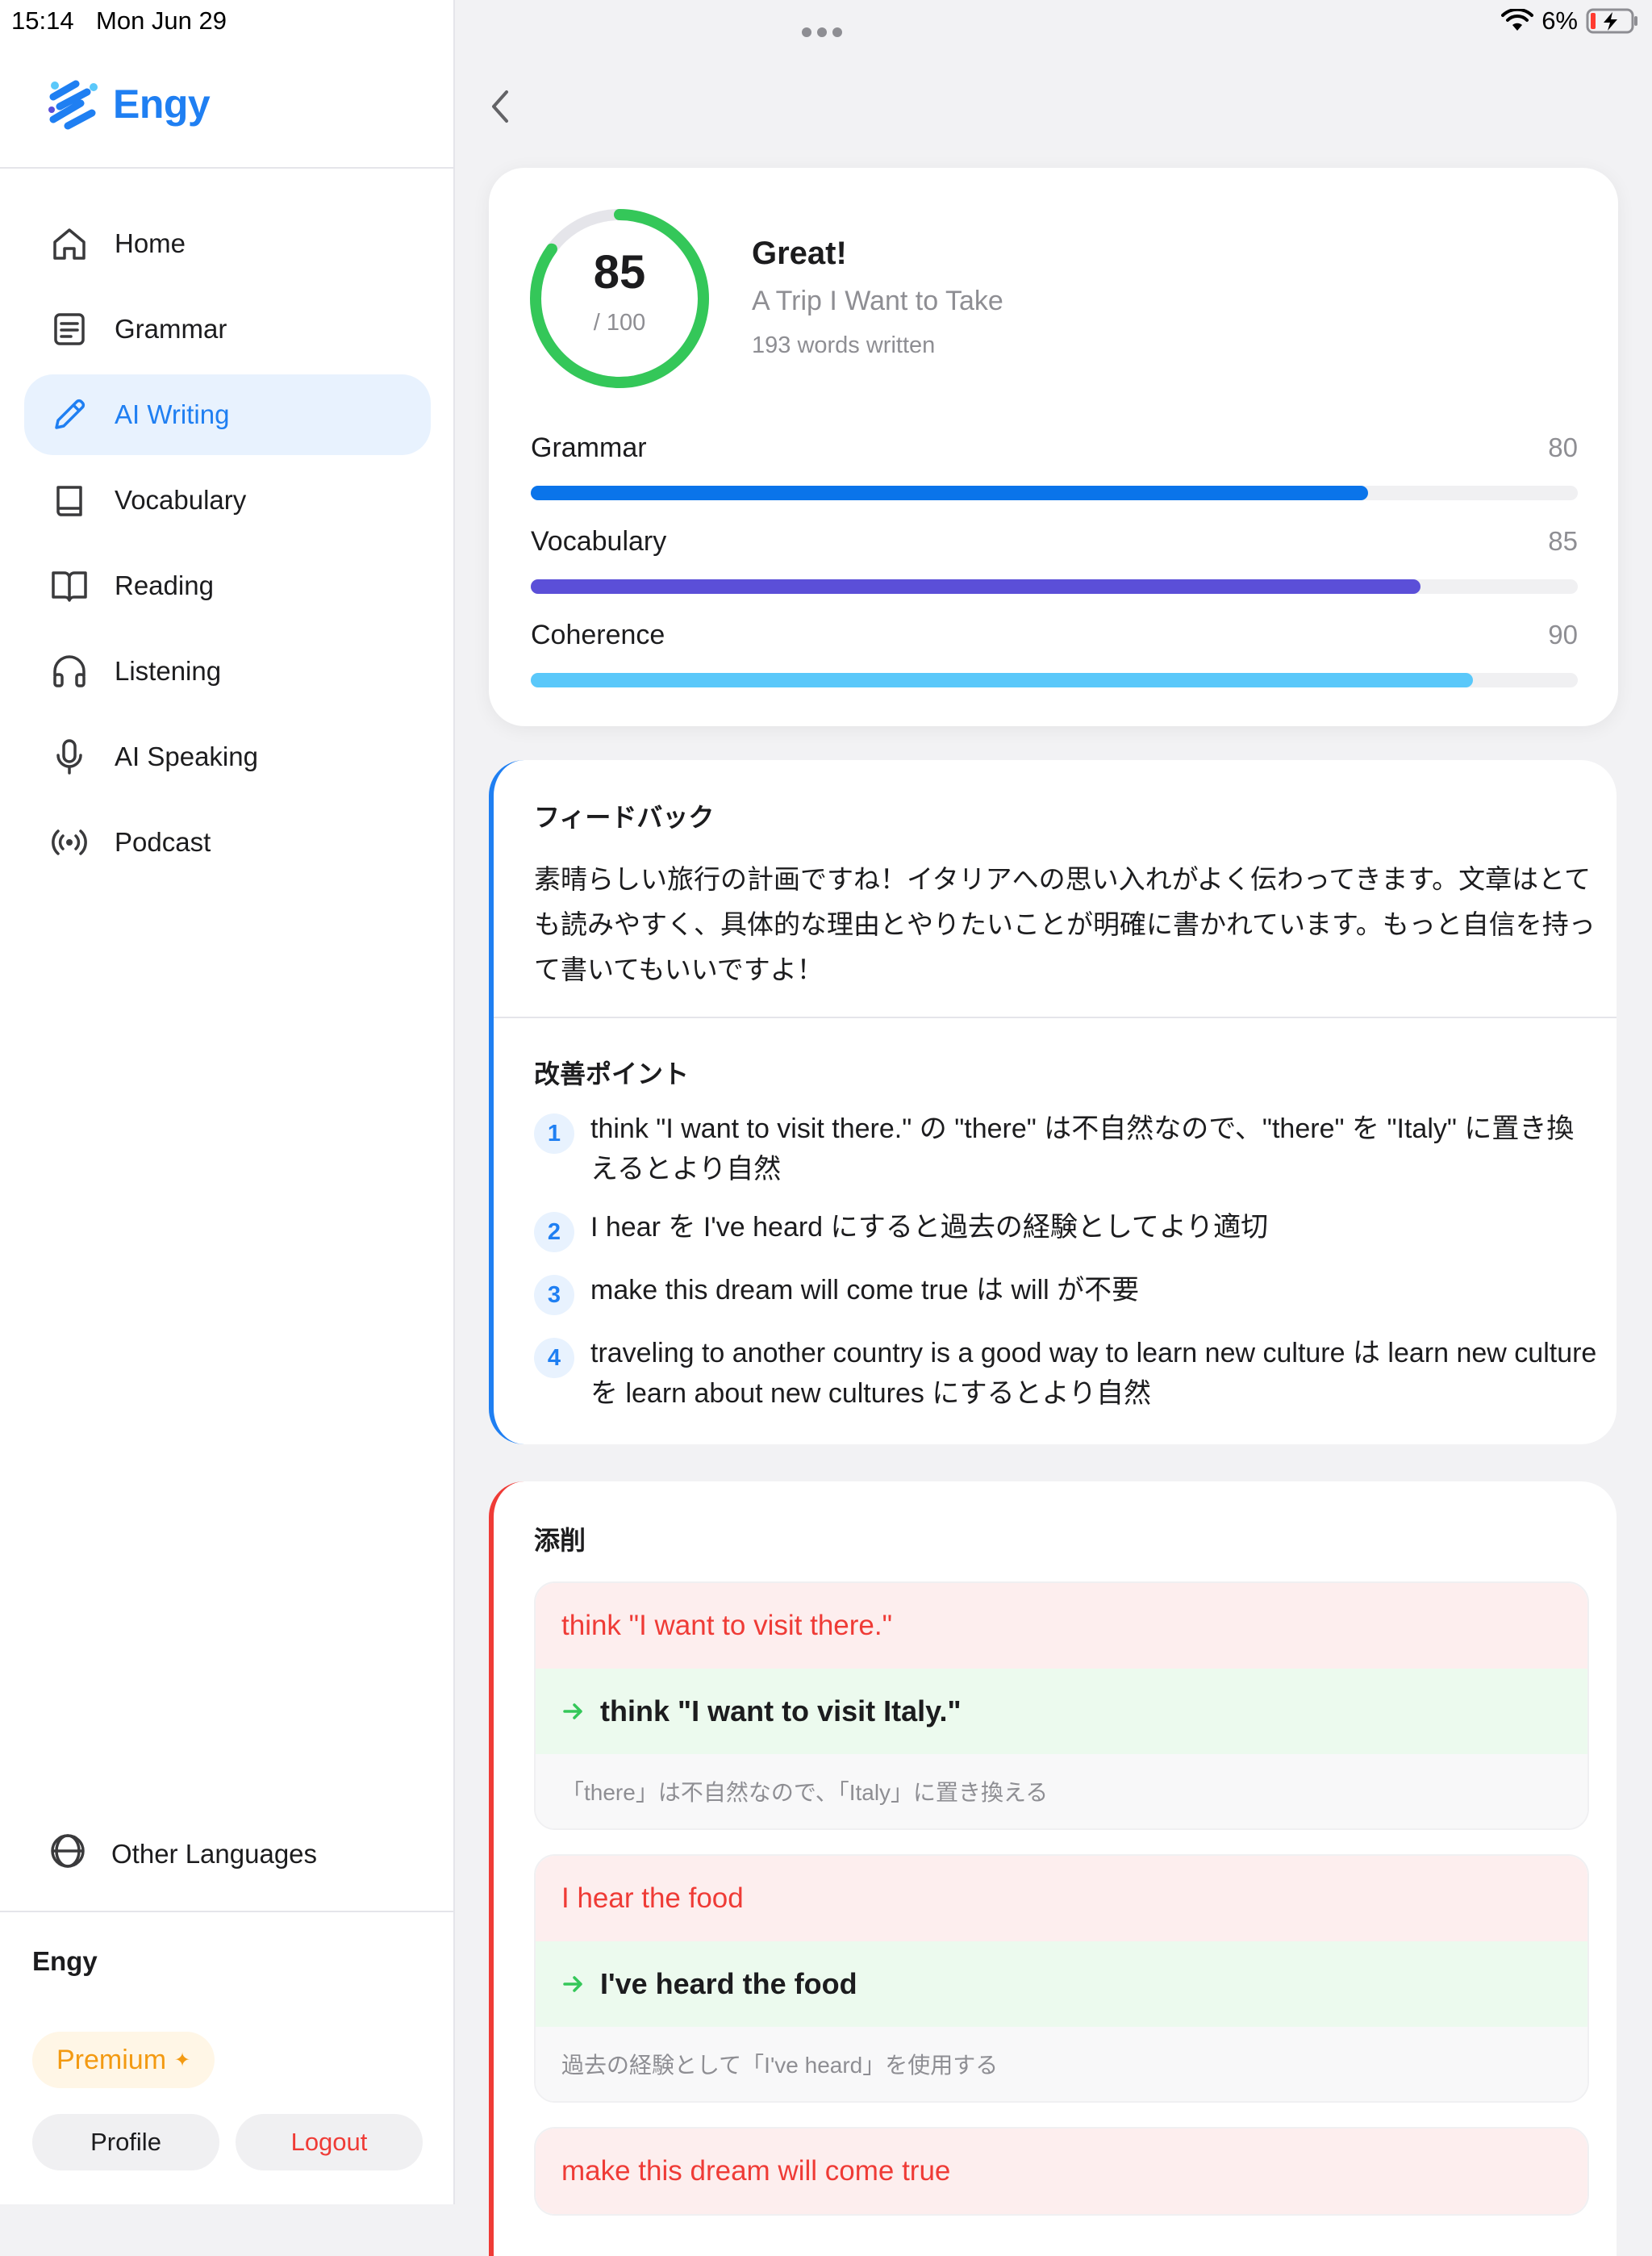 The width and height of the screenshot is (1652, 2256). What do you see at coordinates (1054, 560) in the screenshot?
I see `metric-vocabulary: Vocabulary 85` at bounding box center [1054, 560].